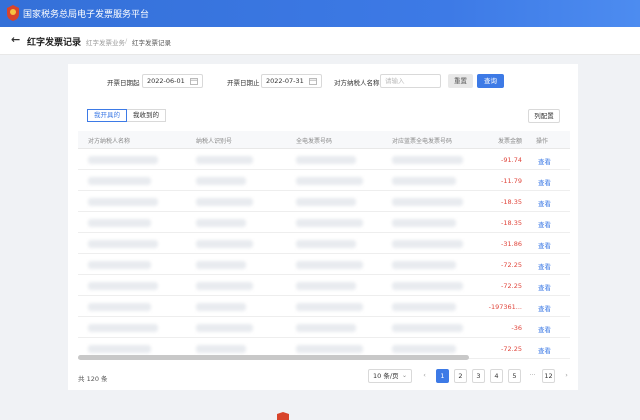 This screenshot has height=420, width=640. I want to click on col-amount: 发票金额, so click(510, 141).